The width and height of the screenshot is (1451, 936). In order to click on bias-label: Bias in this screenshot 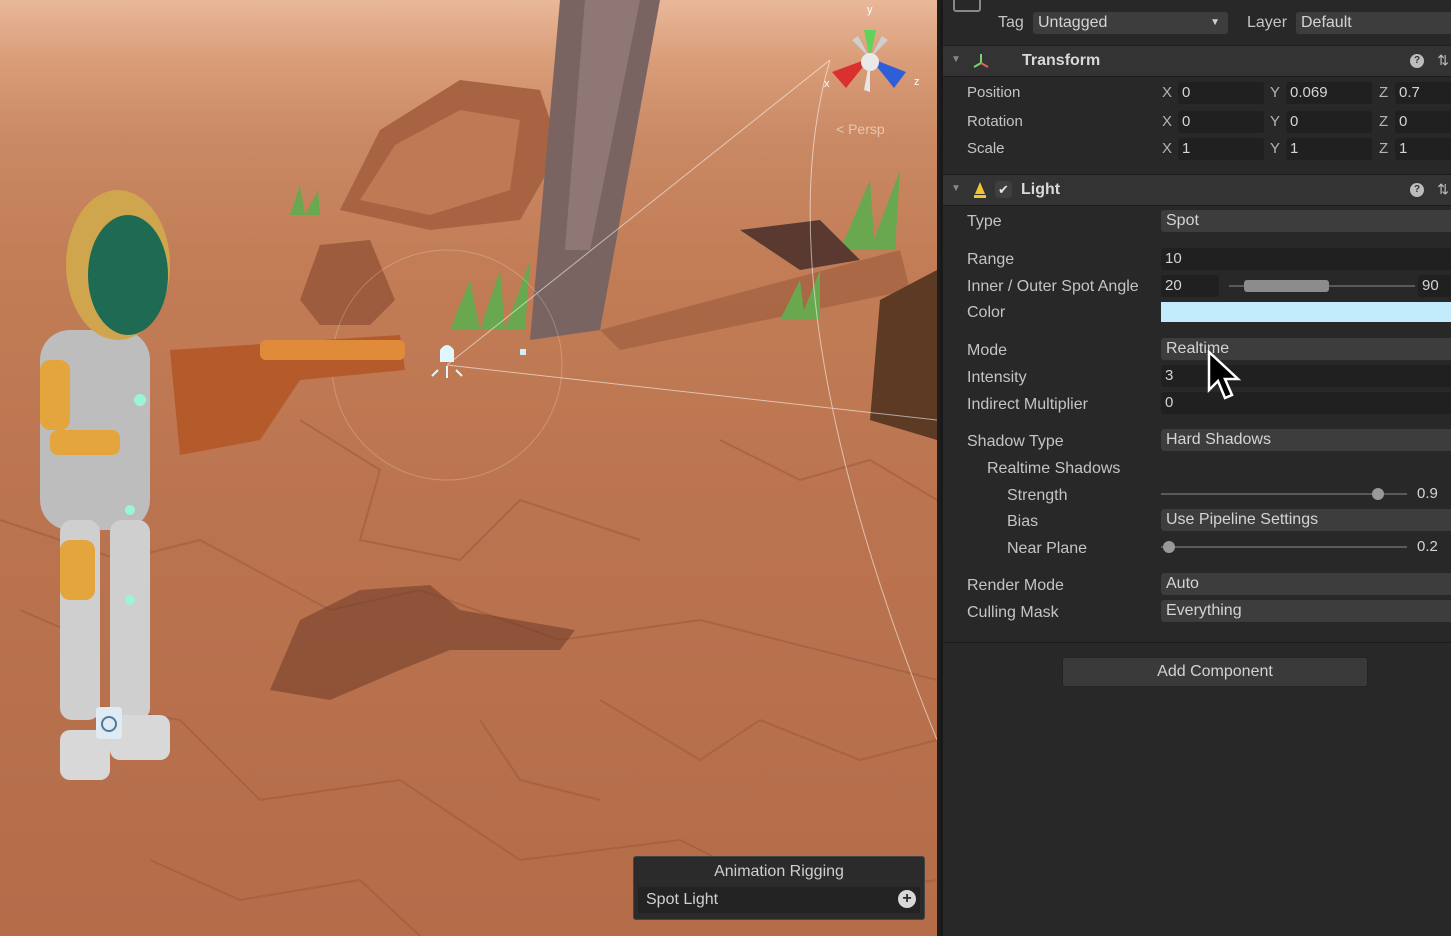, I will do `click(1023, 521)`.